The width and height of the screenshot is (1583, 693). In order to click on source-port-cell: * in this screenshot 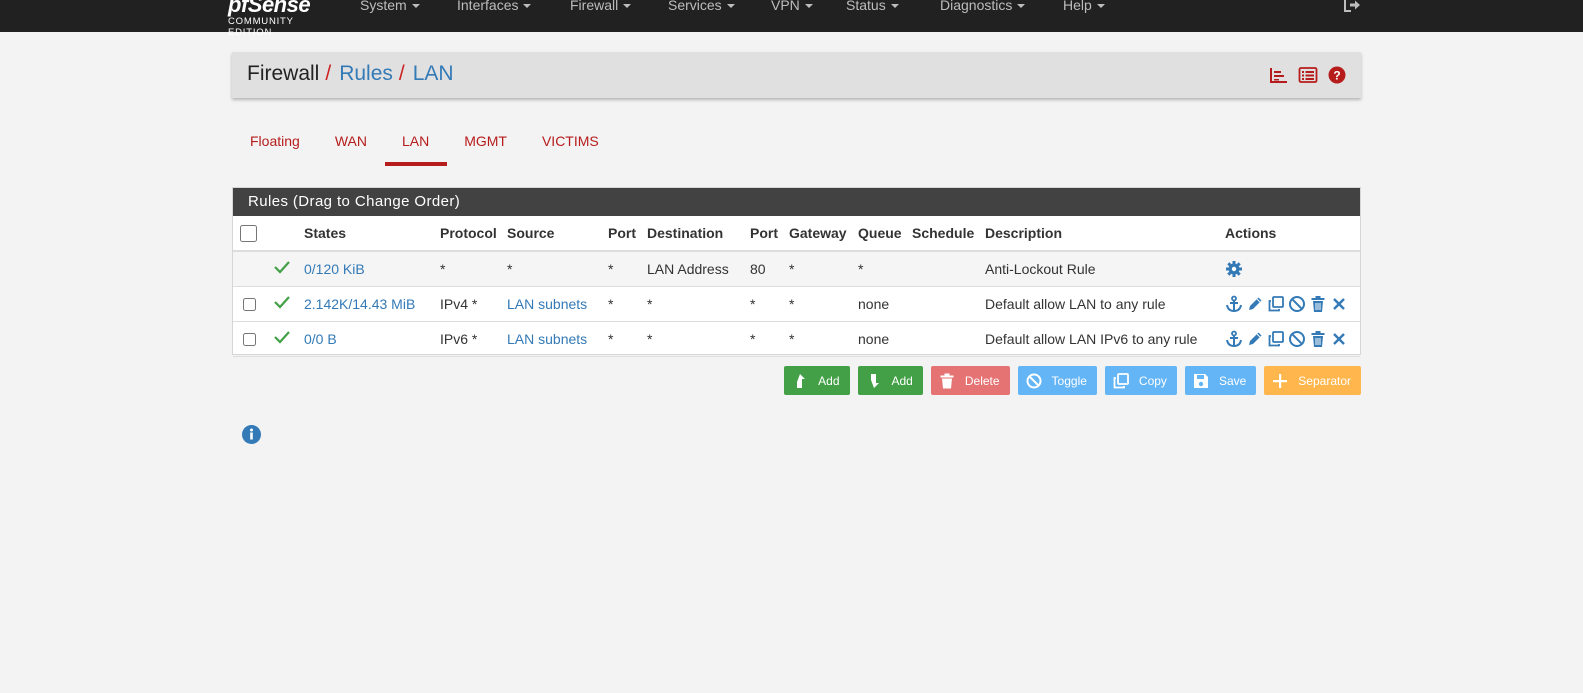, I will do `click(623, 304)`.